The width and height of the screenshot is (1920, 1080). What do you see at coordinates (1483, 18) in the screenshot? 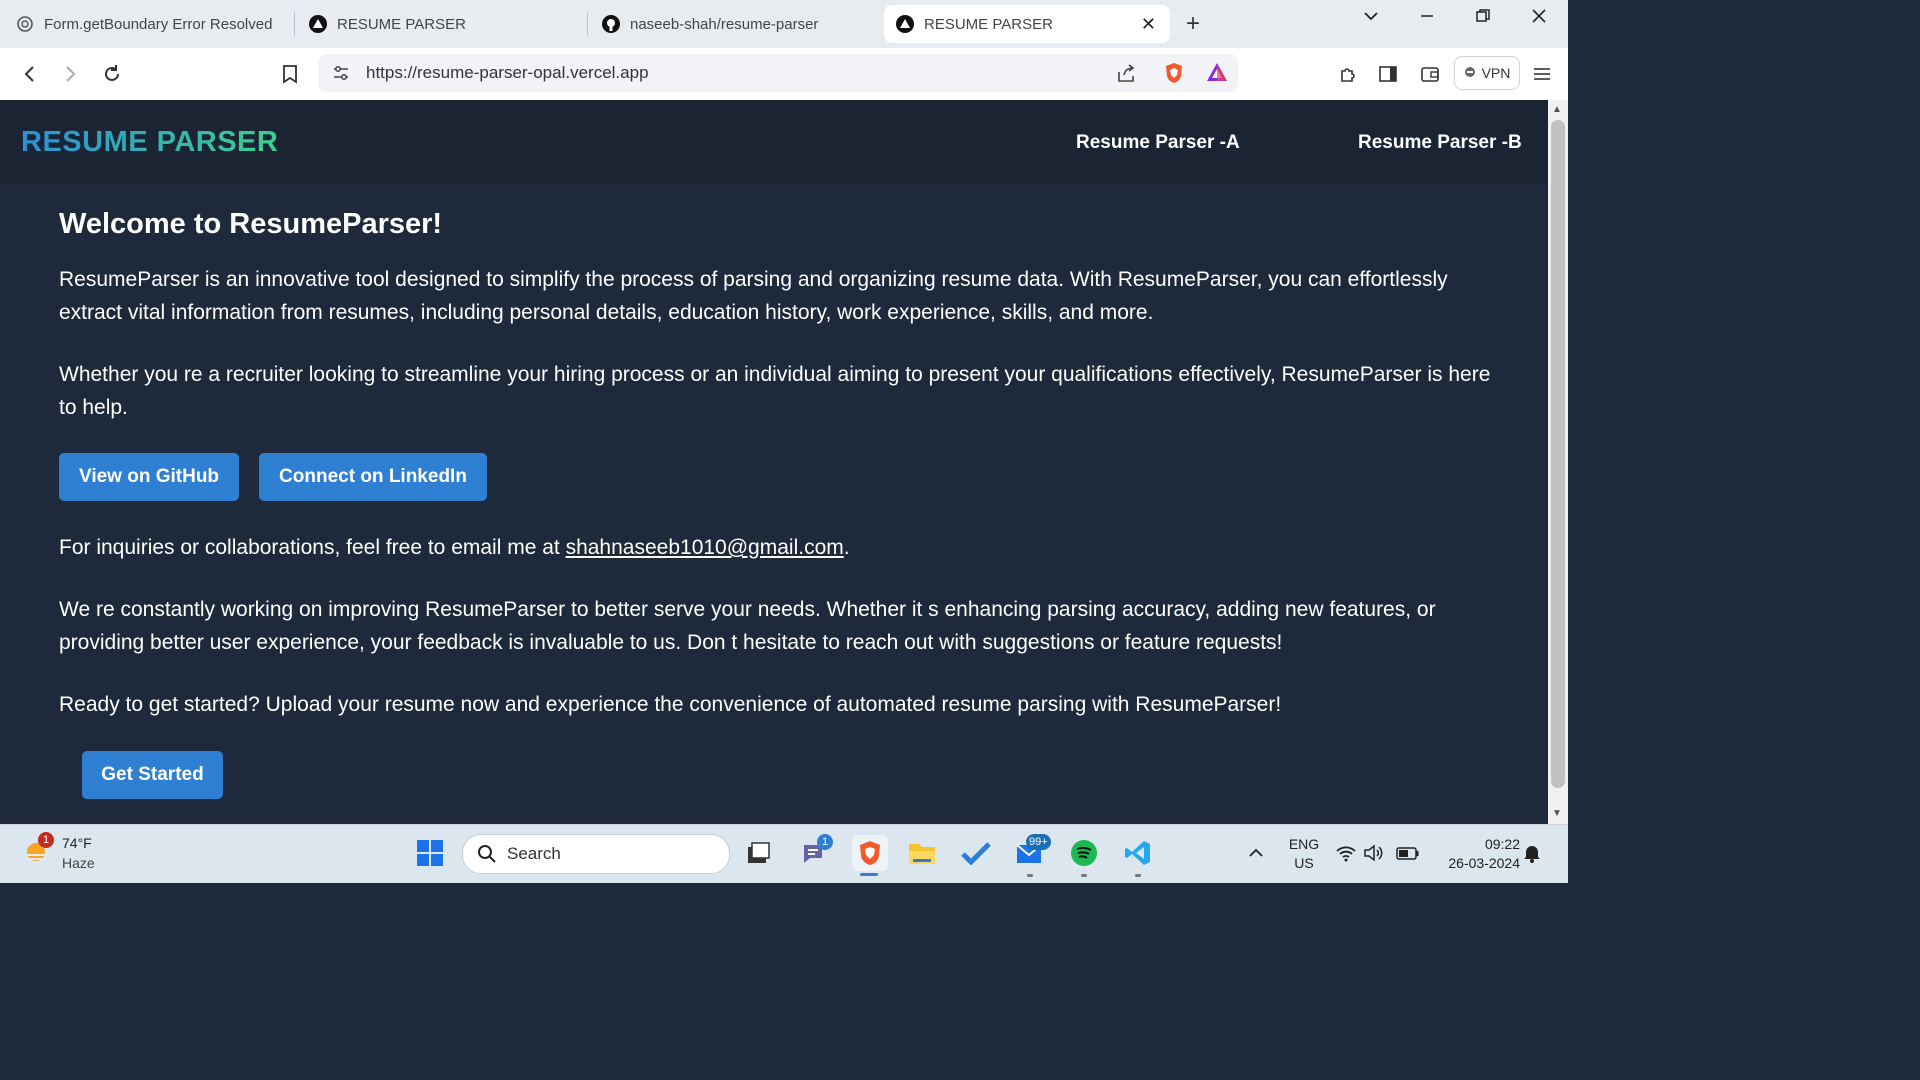
I see `restore-icon` at bounding box center [1483, 18].